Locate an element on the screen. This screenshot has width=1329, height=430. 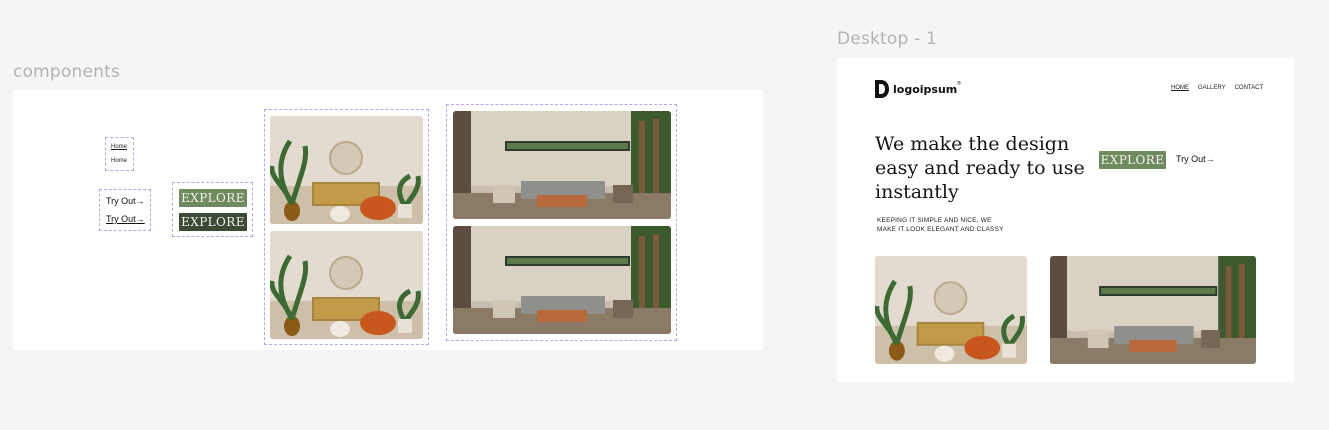
top-nav: HOME GALLERY CONTACT is located at coordinates (1217, 88).